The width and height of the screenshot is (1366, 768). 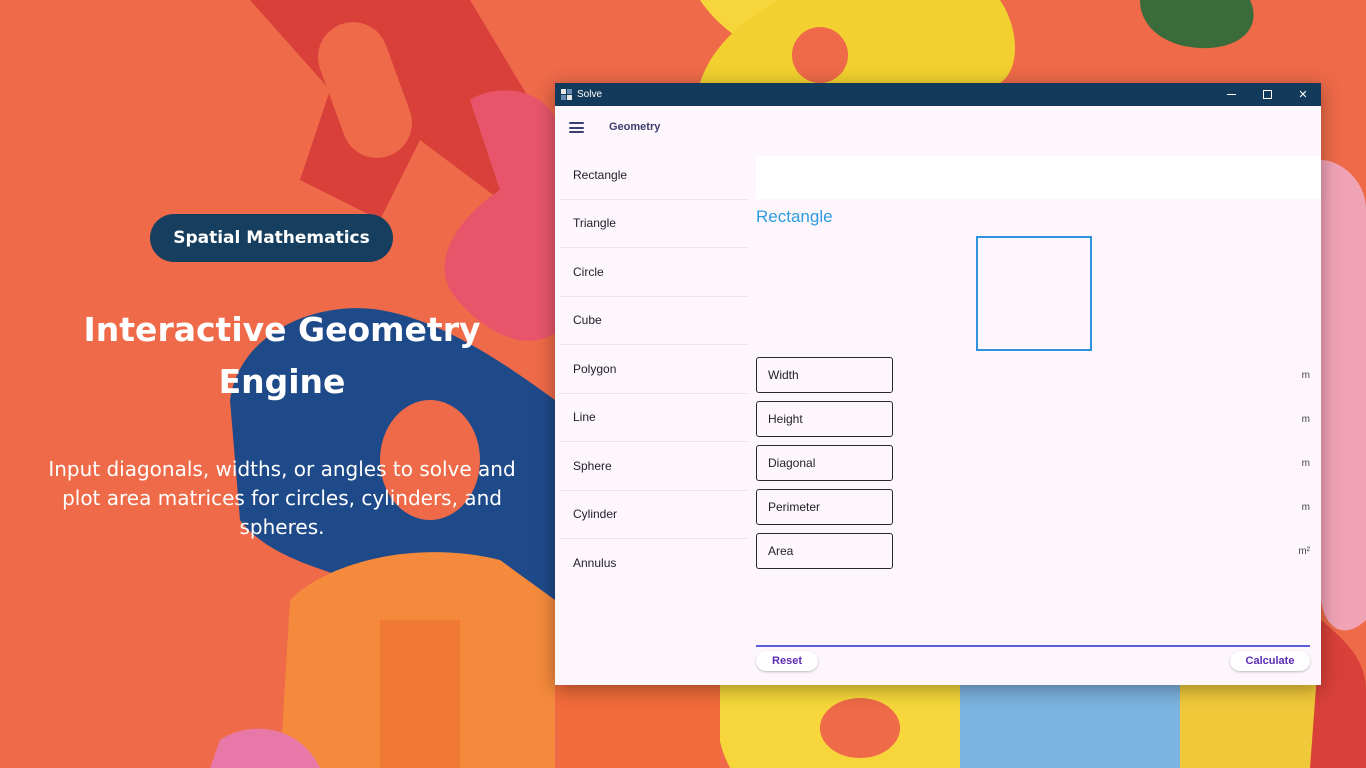 I want to click on calculate-button: Calculate, so click(x=1270, y=661).